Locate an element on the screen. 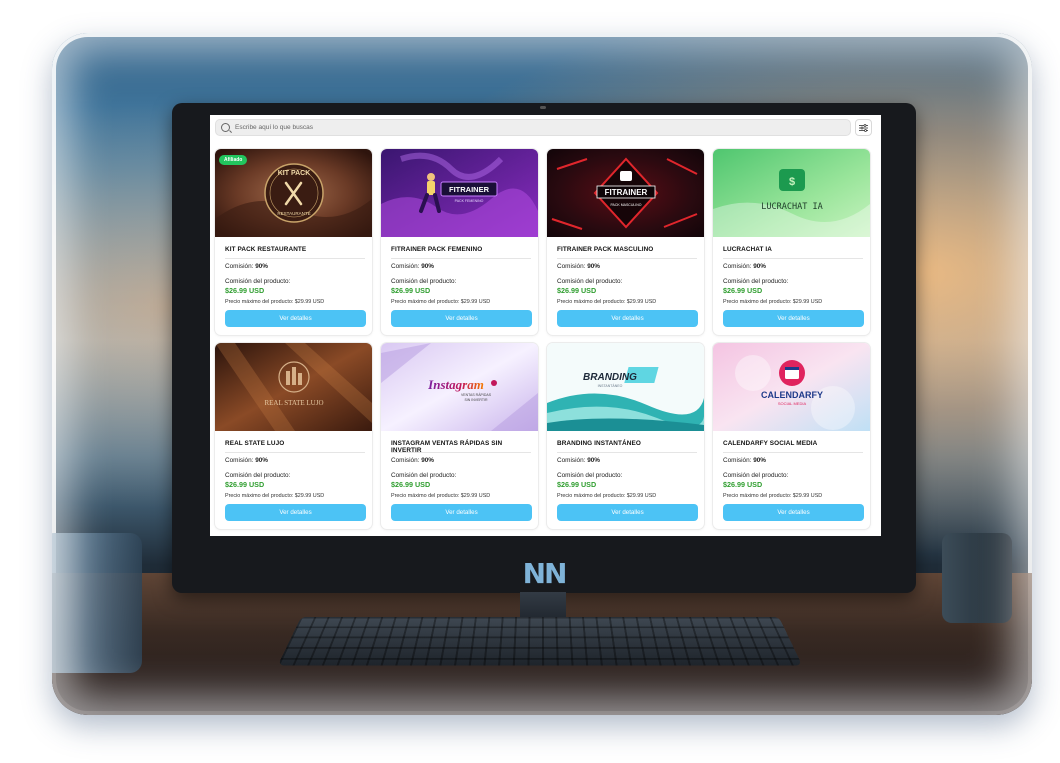 Image resolution: width=1060 pixels, height=763 pixels. thumb-text: INSTANTÁNEO is located at coordinates (610, 386).